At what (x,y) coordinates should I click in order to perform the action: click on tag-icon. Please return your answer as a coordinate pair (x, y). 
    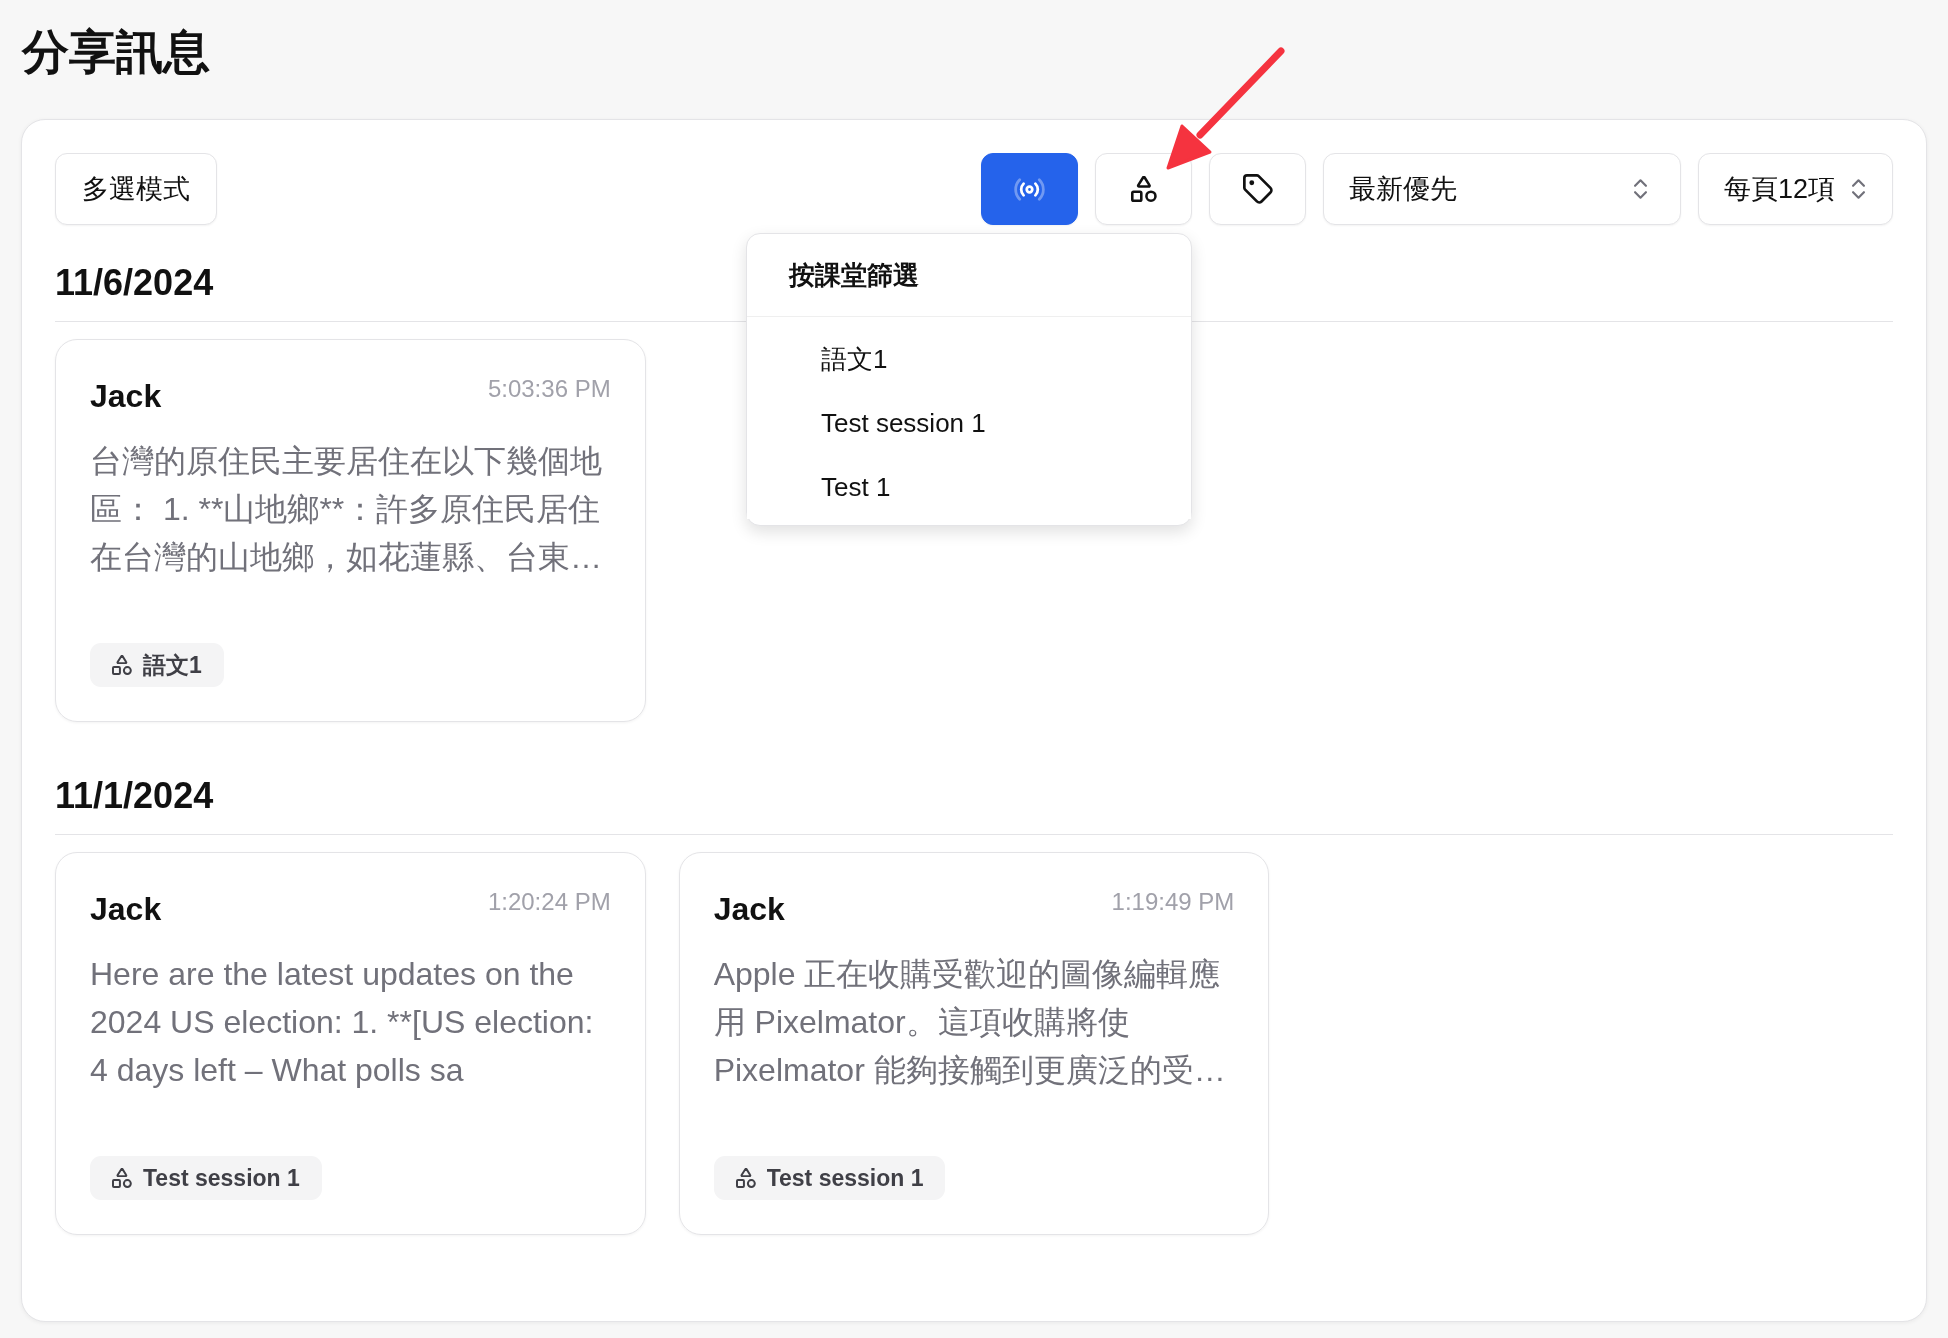
    Looking at the image, I should click on (1257, 189).